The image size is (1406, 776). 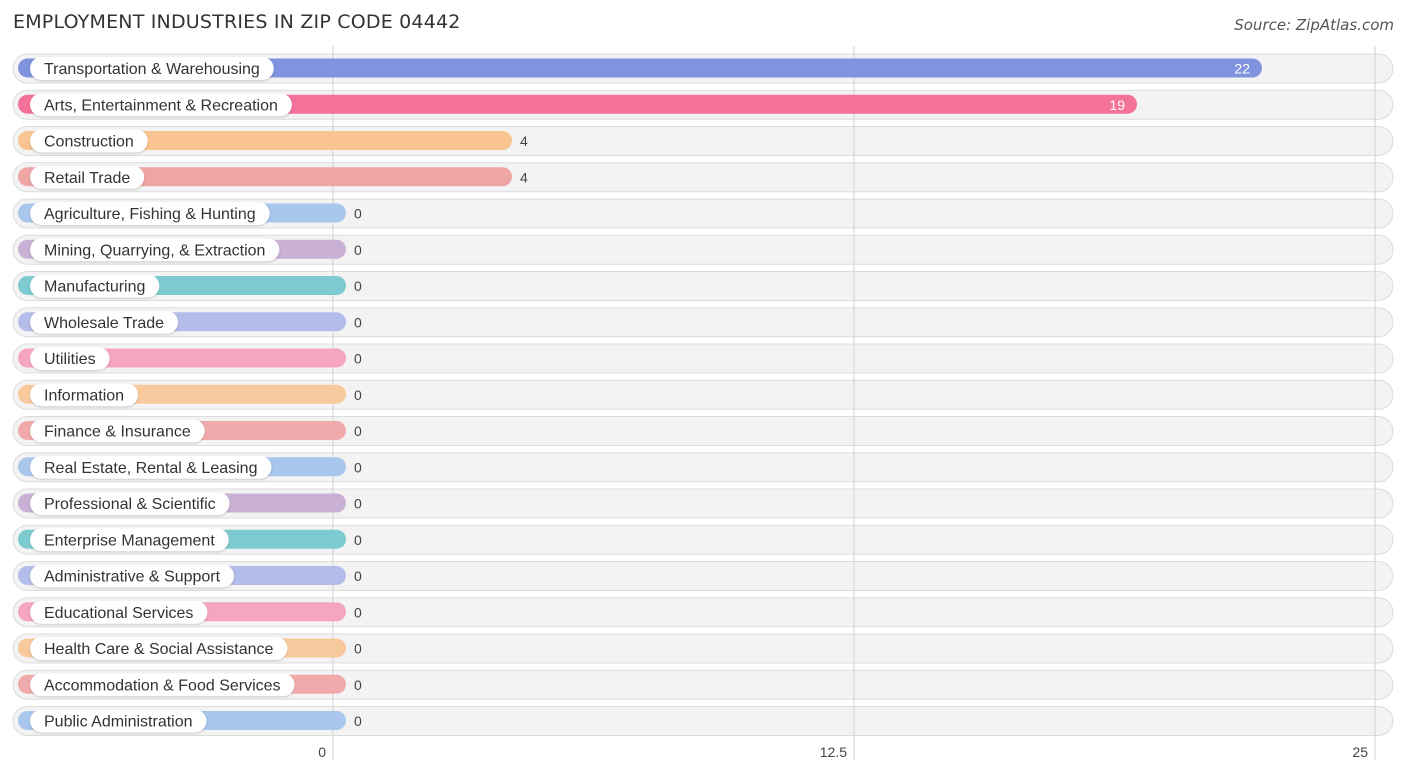 What do you see at coordinates (118, 613) in the screenshot?
I see `category-label: Educational Services` at bounding box center [118, 613].